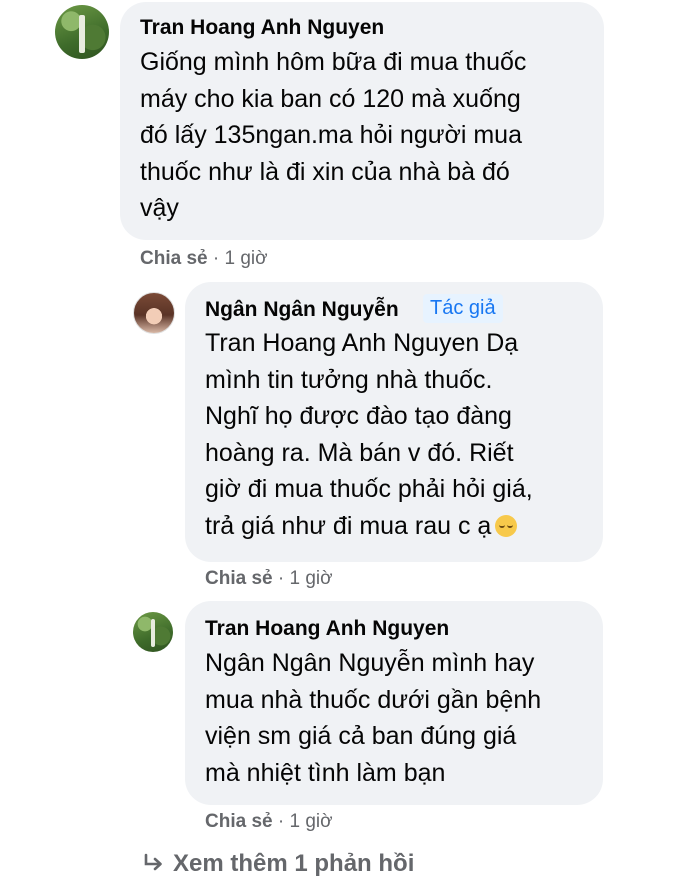 This screenshot has width=679, height=880. I want to click on comment-text-line: vậy, so click(159, 208).